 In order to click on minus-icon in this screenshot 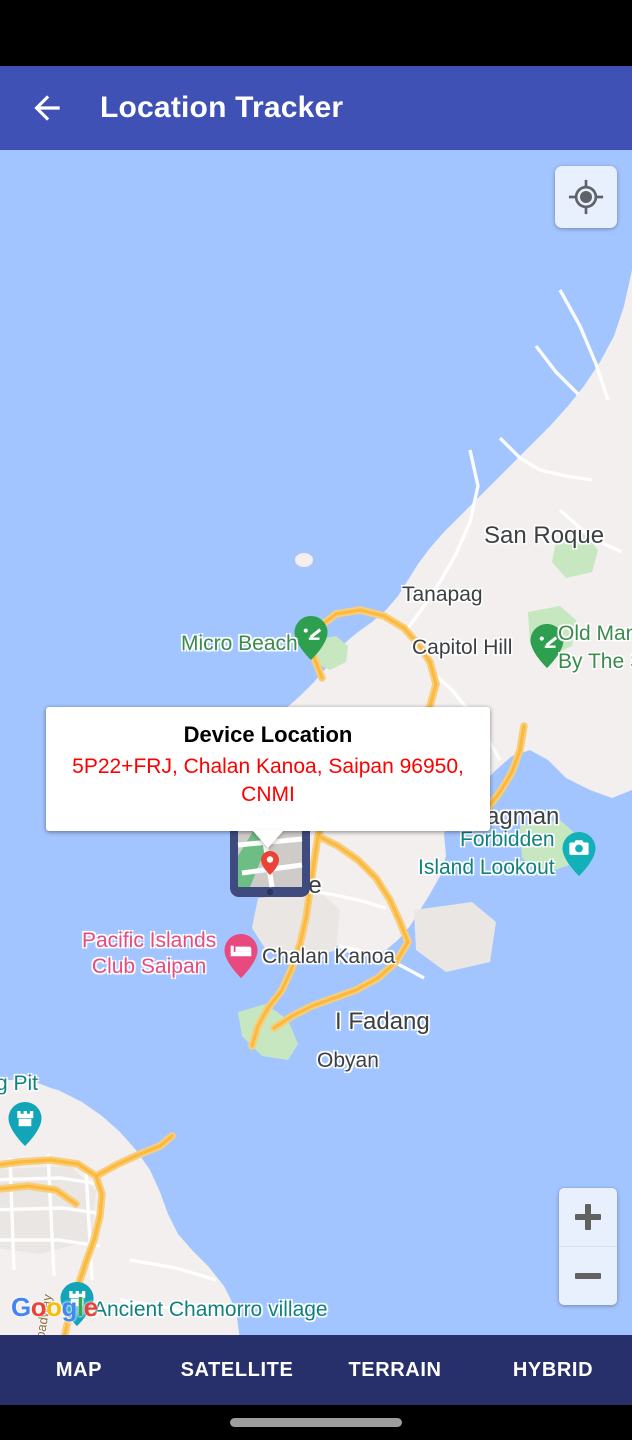, I will do `click(588, 1276)`.